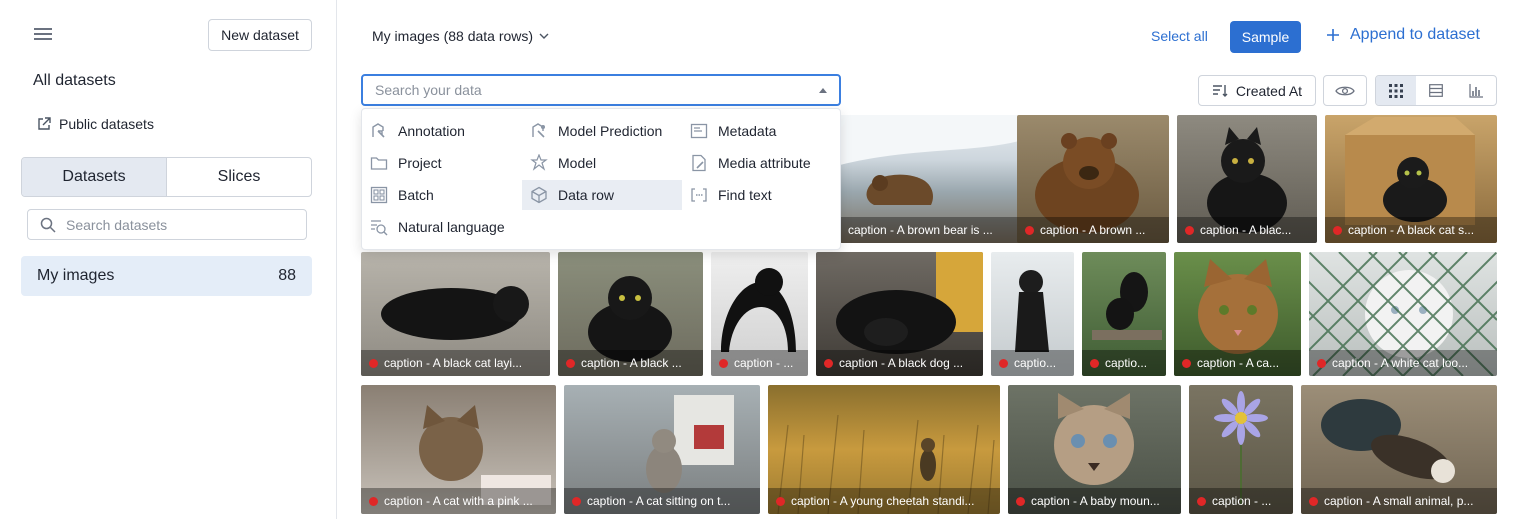 The width and height of the screenshot is (1521, 519). I want to click on batch-icon, so click(379, 195).